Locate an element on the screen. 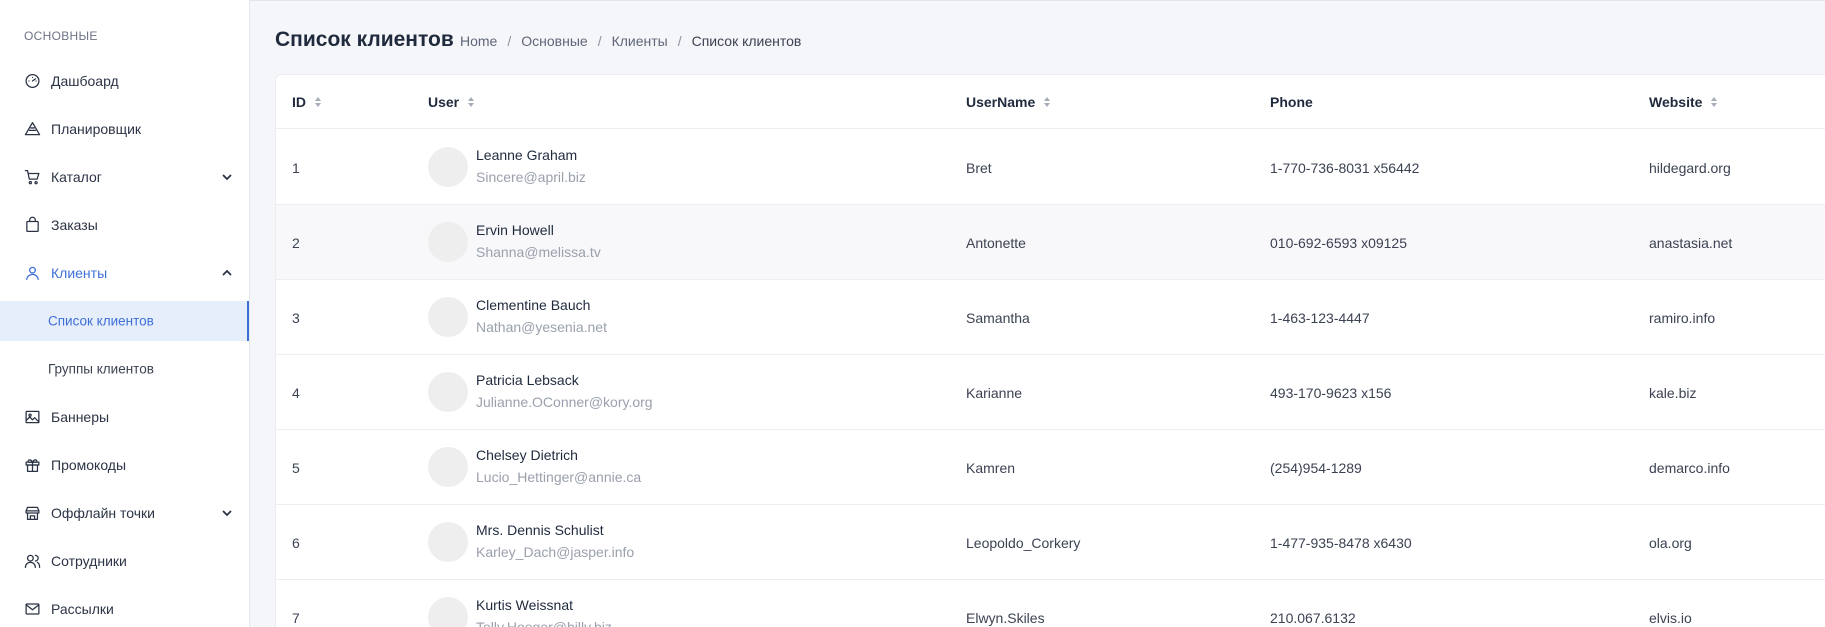 The height and width of the screenshot is (627, 1825). sidebar-section-title: ОСНОВНЫЕ is located at coordinates (61, 36).